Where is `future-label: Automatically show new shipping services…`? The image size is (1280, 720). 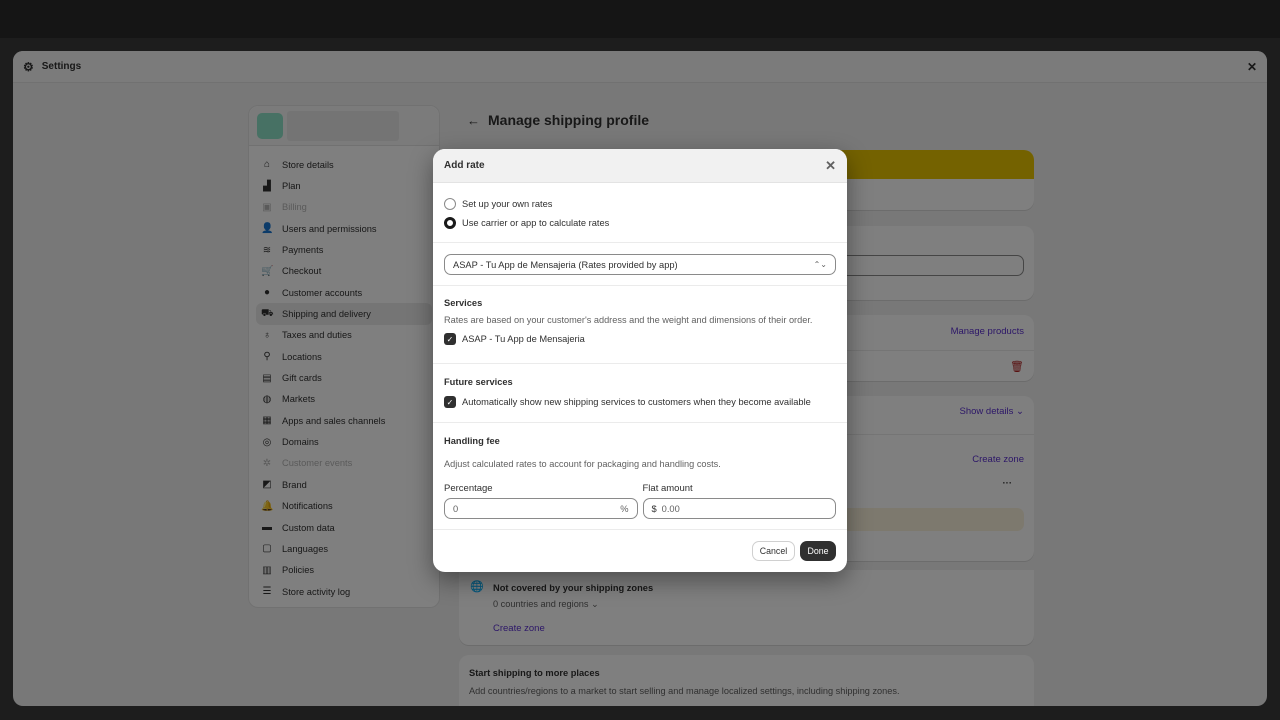
future-label: Automatically show new shipping services… is located at coordinates (636, 402).